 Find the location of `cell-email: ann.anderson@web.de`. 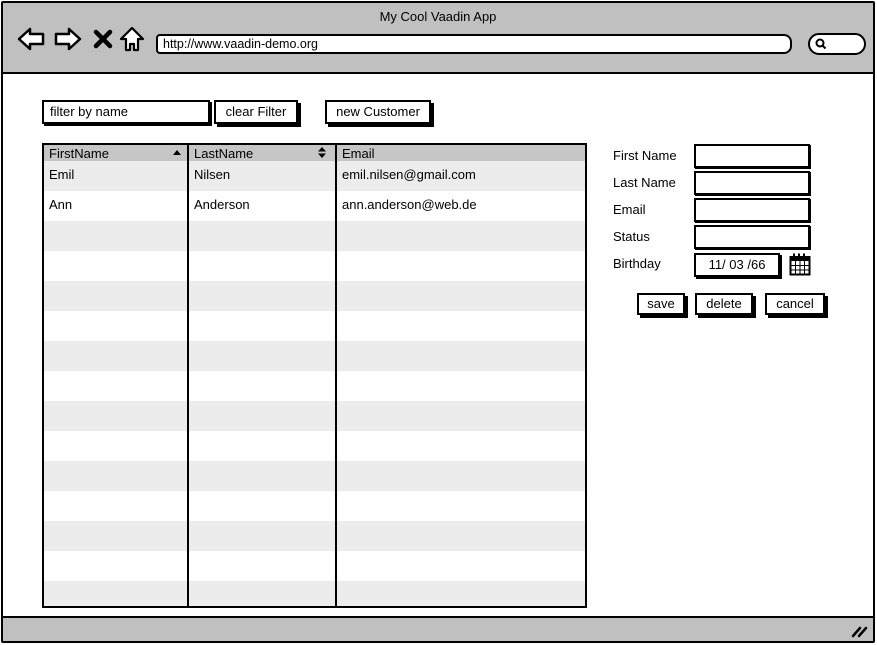

cell-email: ann.anderson@web.de is located at coordinates (409, 204).